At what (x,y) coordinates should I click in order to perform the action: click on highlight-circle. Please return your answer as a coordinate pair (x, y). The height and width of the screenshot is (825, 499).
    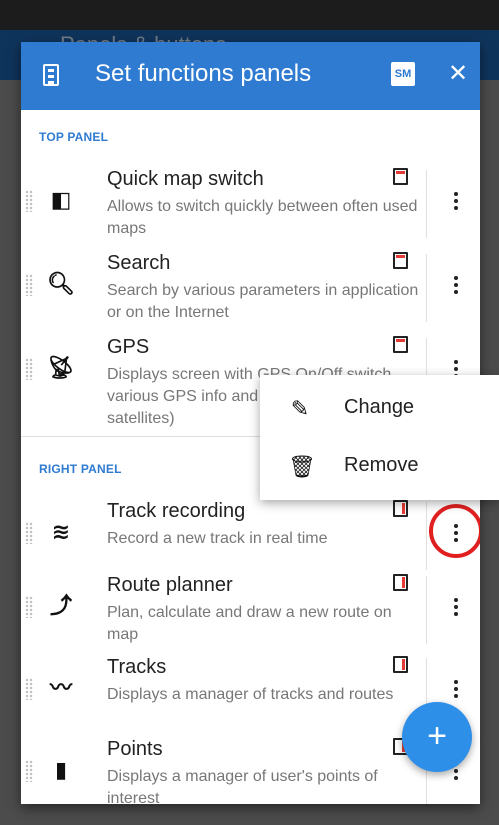
    Looking at the image, I should click on (454, 531).